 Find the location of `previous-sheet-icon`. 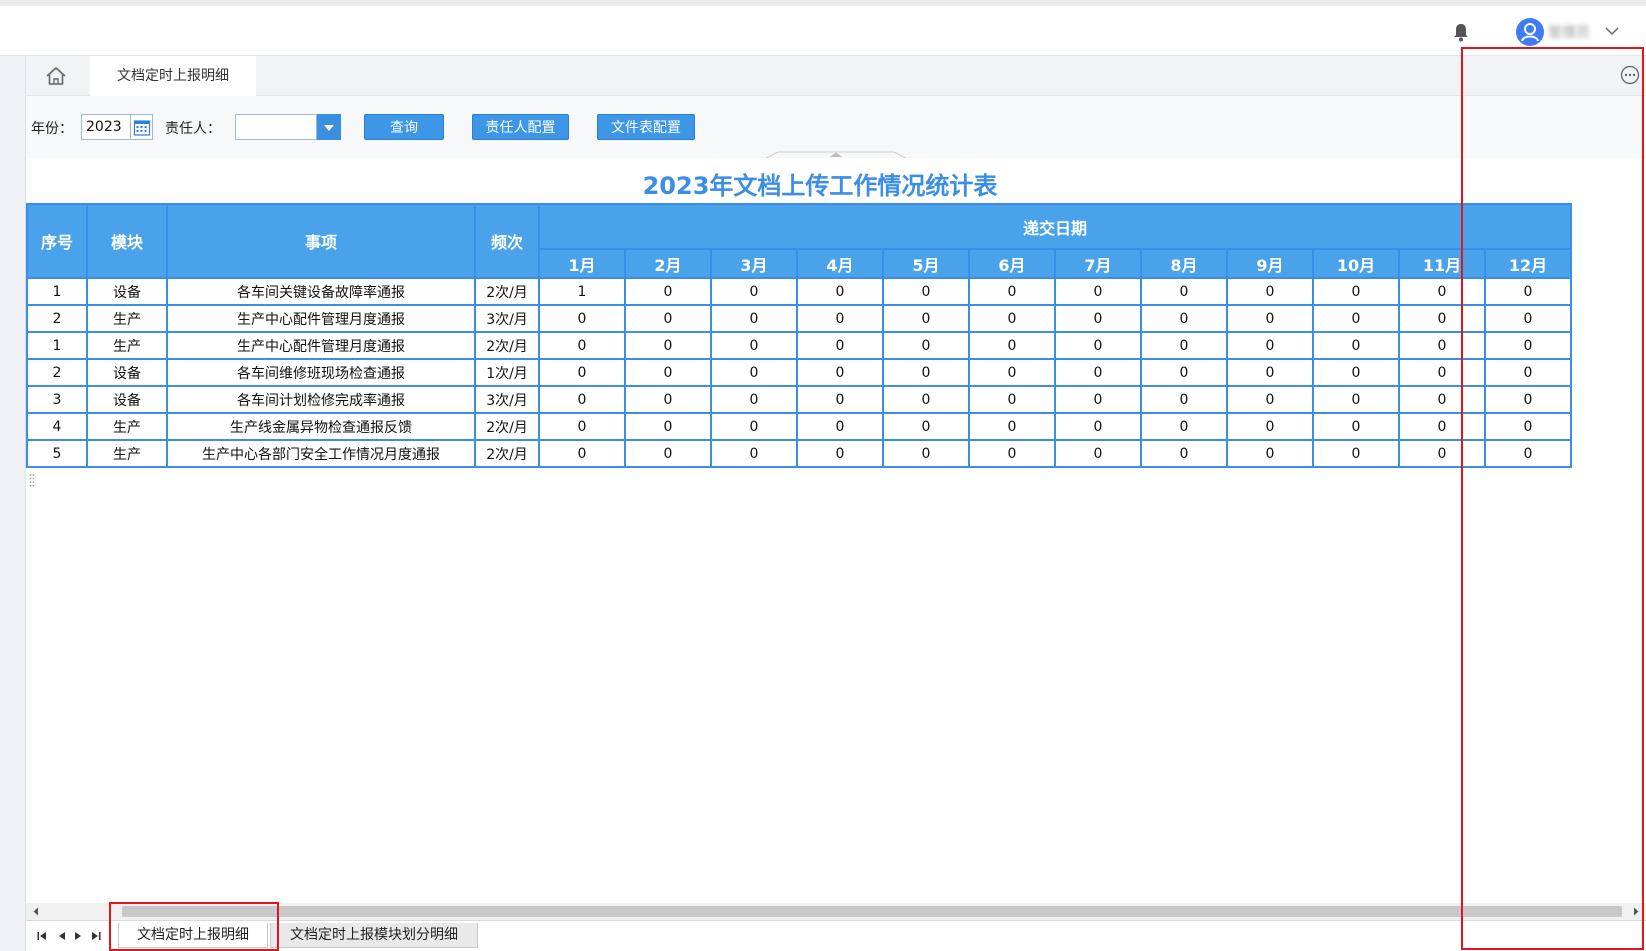

previous-sheet-icon is located at coordinates (62, 936).